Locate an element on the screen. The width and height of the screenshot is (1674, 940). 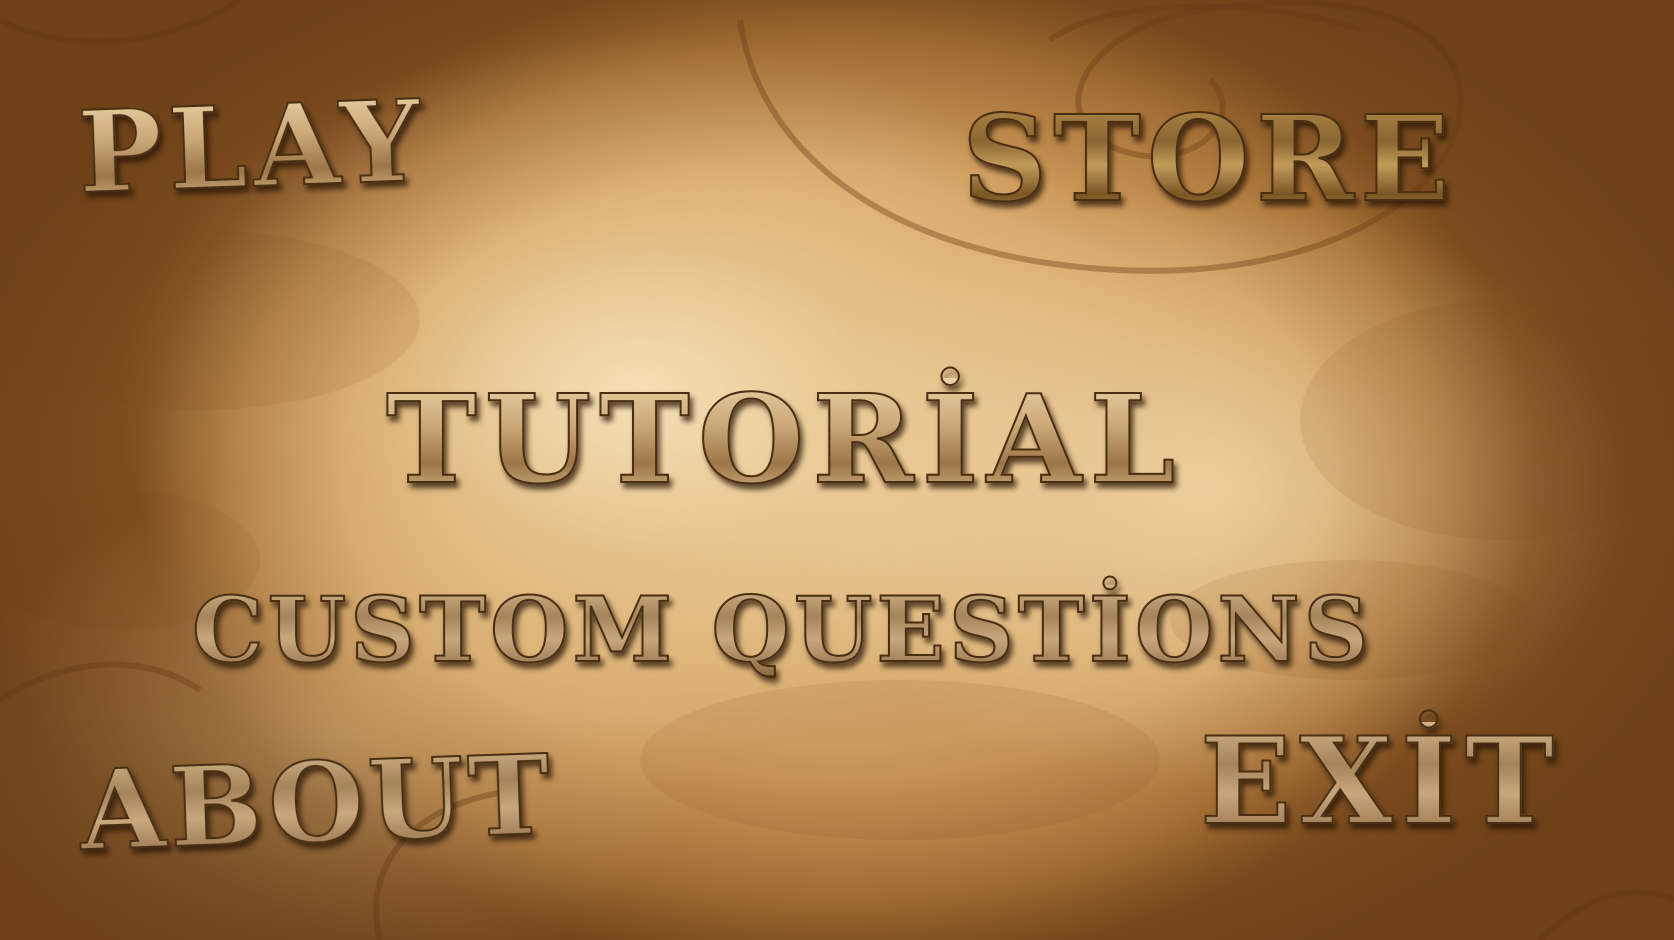
tutorial-button: TUTORİAL is located at coordinates (784, 439).